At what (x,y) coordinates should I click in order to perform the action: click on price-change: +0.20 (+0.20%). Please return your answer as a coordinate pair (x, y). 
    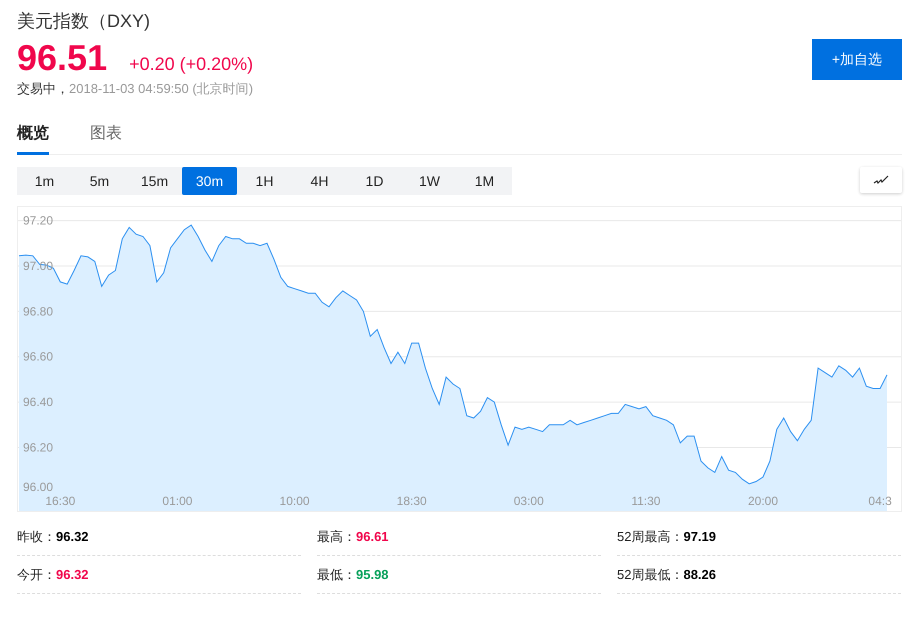
    Looking at the image, I should click on (191, 64).